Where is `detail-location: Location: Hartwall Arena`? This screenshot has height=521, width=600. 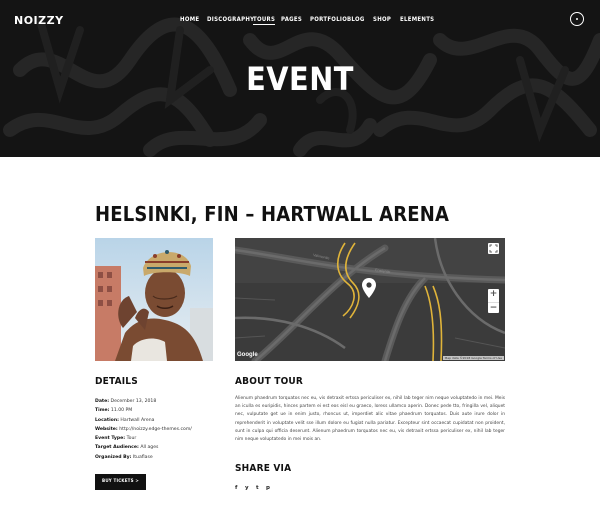
detail-location: Location: Hartwall Arena is located at coordinates (125, 420).